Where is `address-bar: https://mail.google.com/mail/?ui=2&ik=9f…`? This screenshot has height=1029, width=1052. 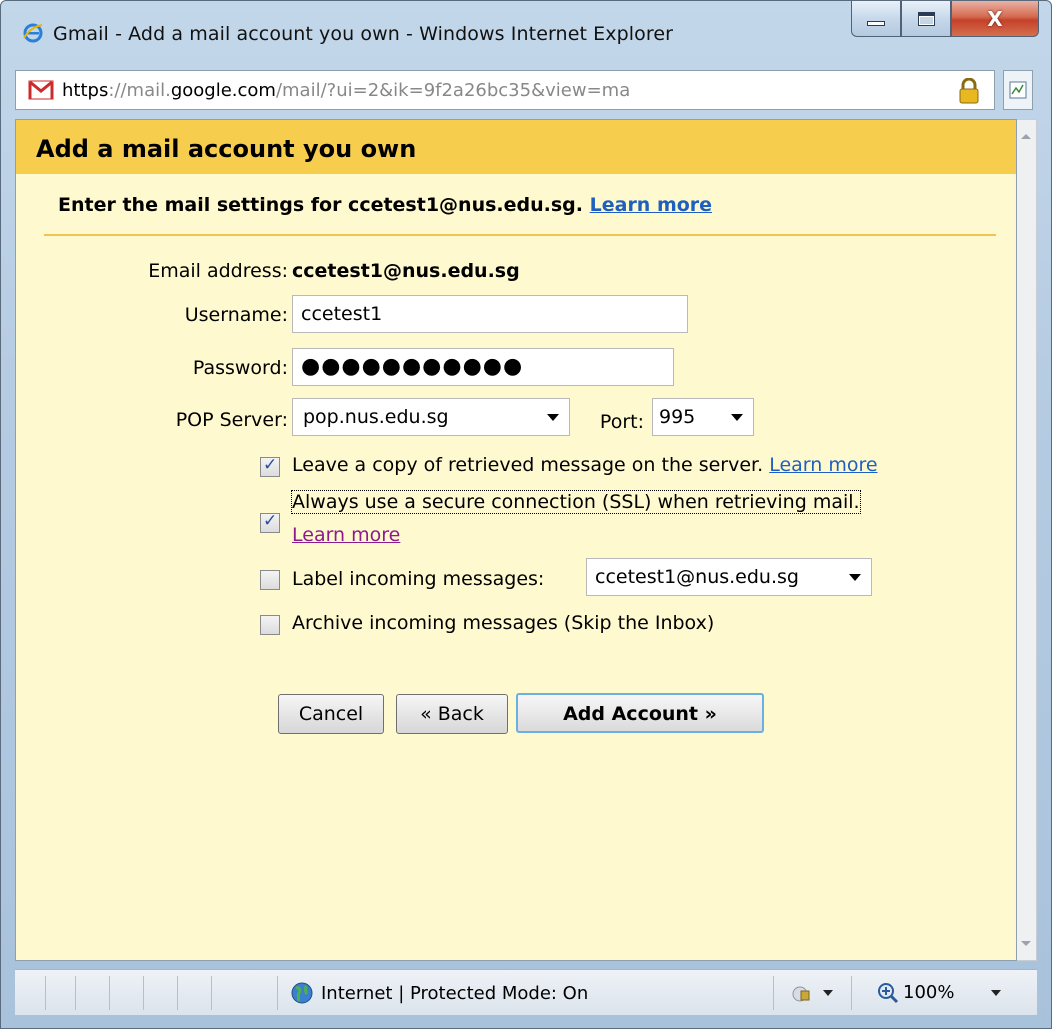
address-bar: https://mail.google.com/mail/?ui=2&ik=9f… is located at coordinates (526, 90).